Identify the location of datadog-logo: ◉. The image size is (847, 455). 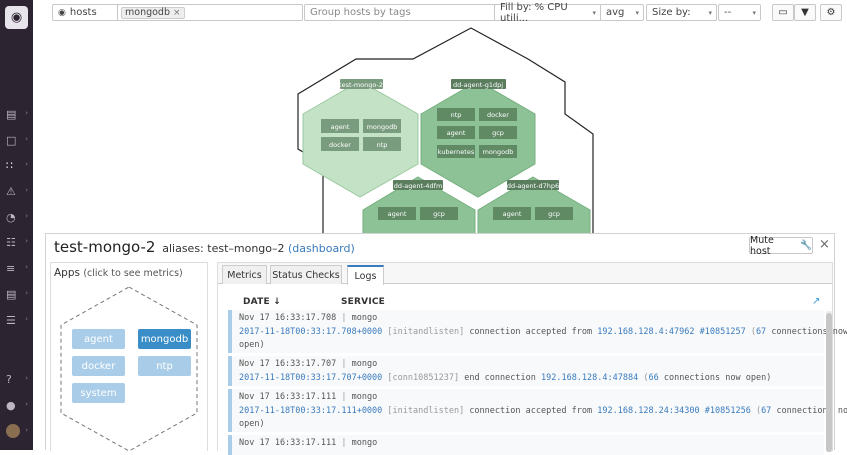
(16, 17).